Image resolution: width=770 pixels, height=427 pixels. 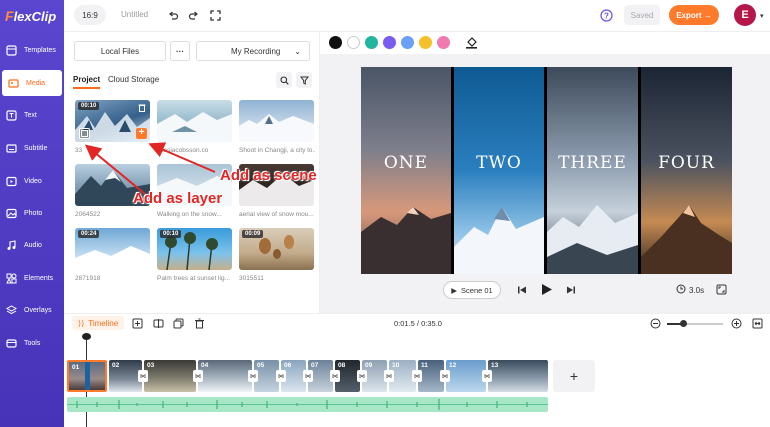 What do you see at coordinates (315, 365) in the screenshot?
I see `clip-number: 07` at bounding box center [315, 365].